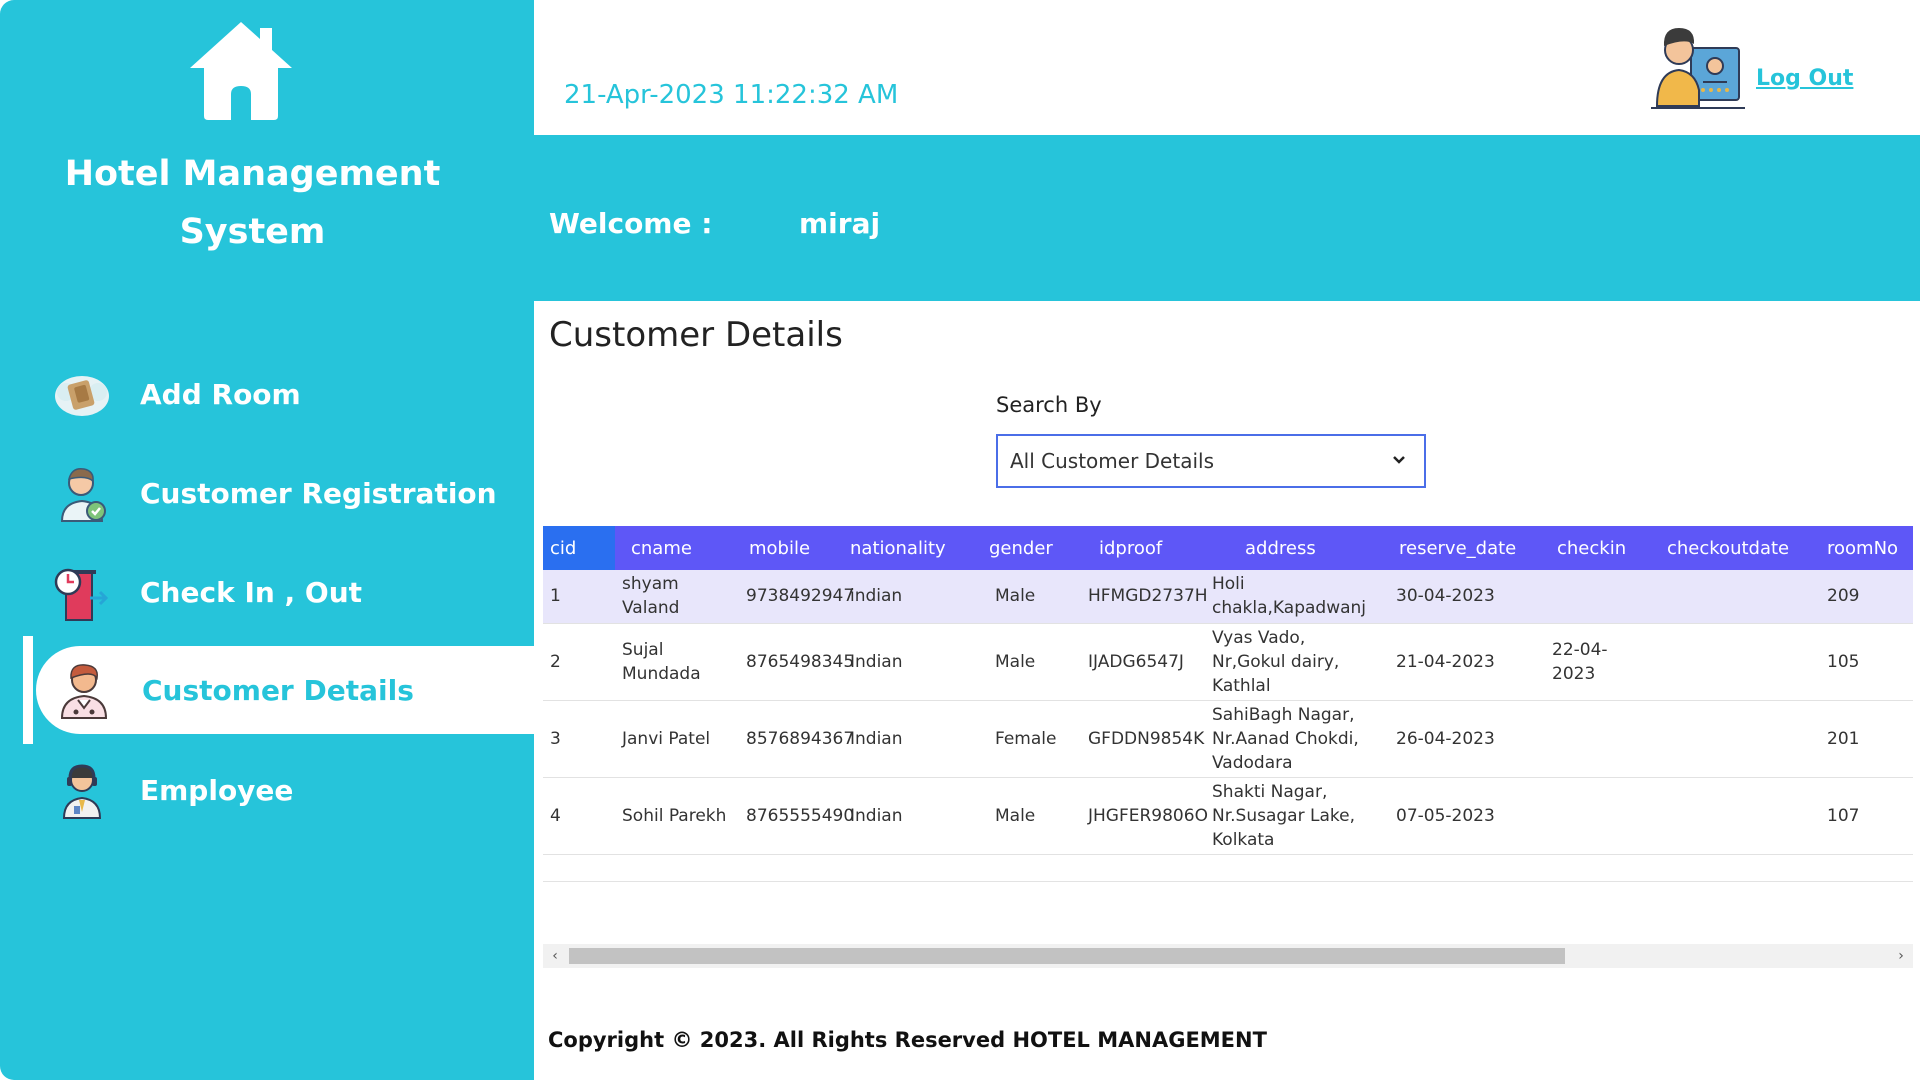  Describe the element at coordinates (1467, 816) in the screenshot. I see `cell-reserve-date: 07-05-2023` at that location.